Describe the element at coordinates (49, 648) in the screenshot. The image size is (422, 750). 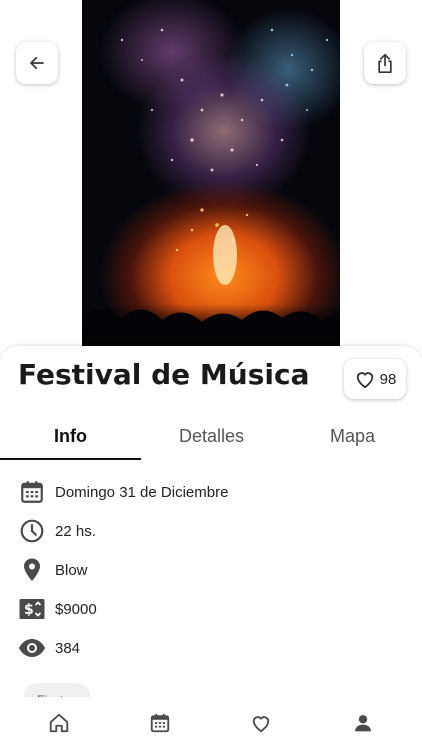
I see `info-row-views: 384` at that location.